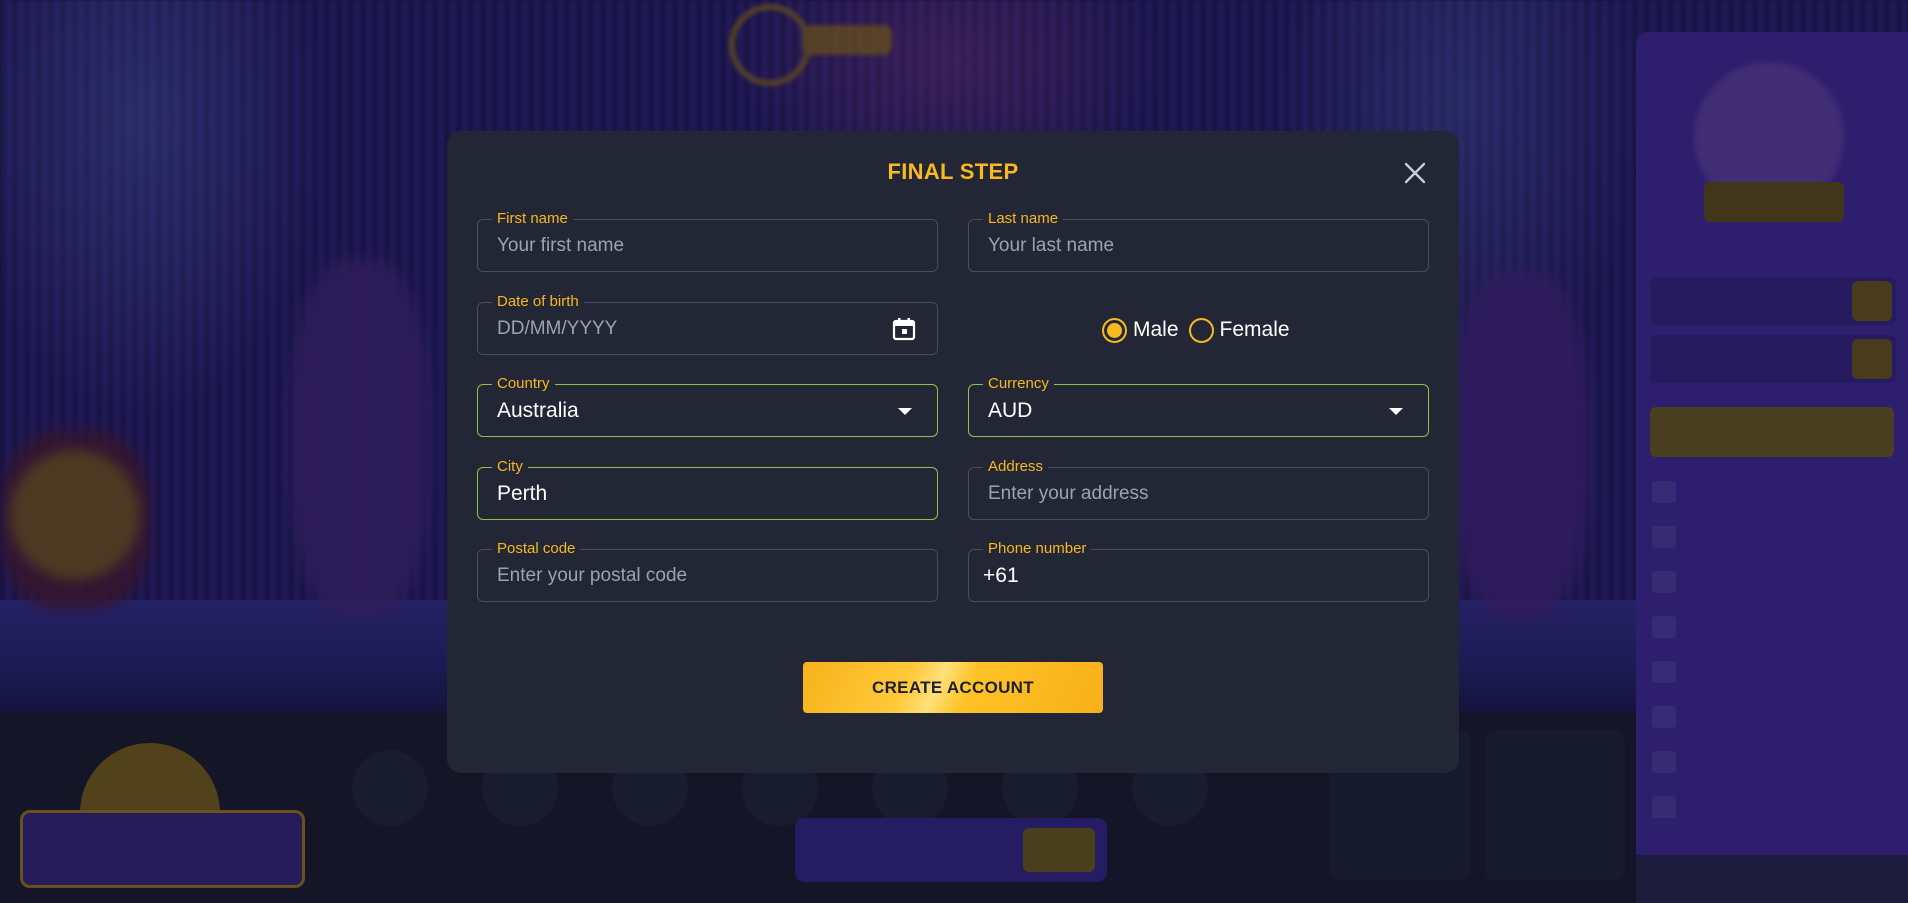  Describe the element at coordinates (707, 489) in the screenshot. I see `city-field: City Perth` at that location.